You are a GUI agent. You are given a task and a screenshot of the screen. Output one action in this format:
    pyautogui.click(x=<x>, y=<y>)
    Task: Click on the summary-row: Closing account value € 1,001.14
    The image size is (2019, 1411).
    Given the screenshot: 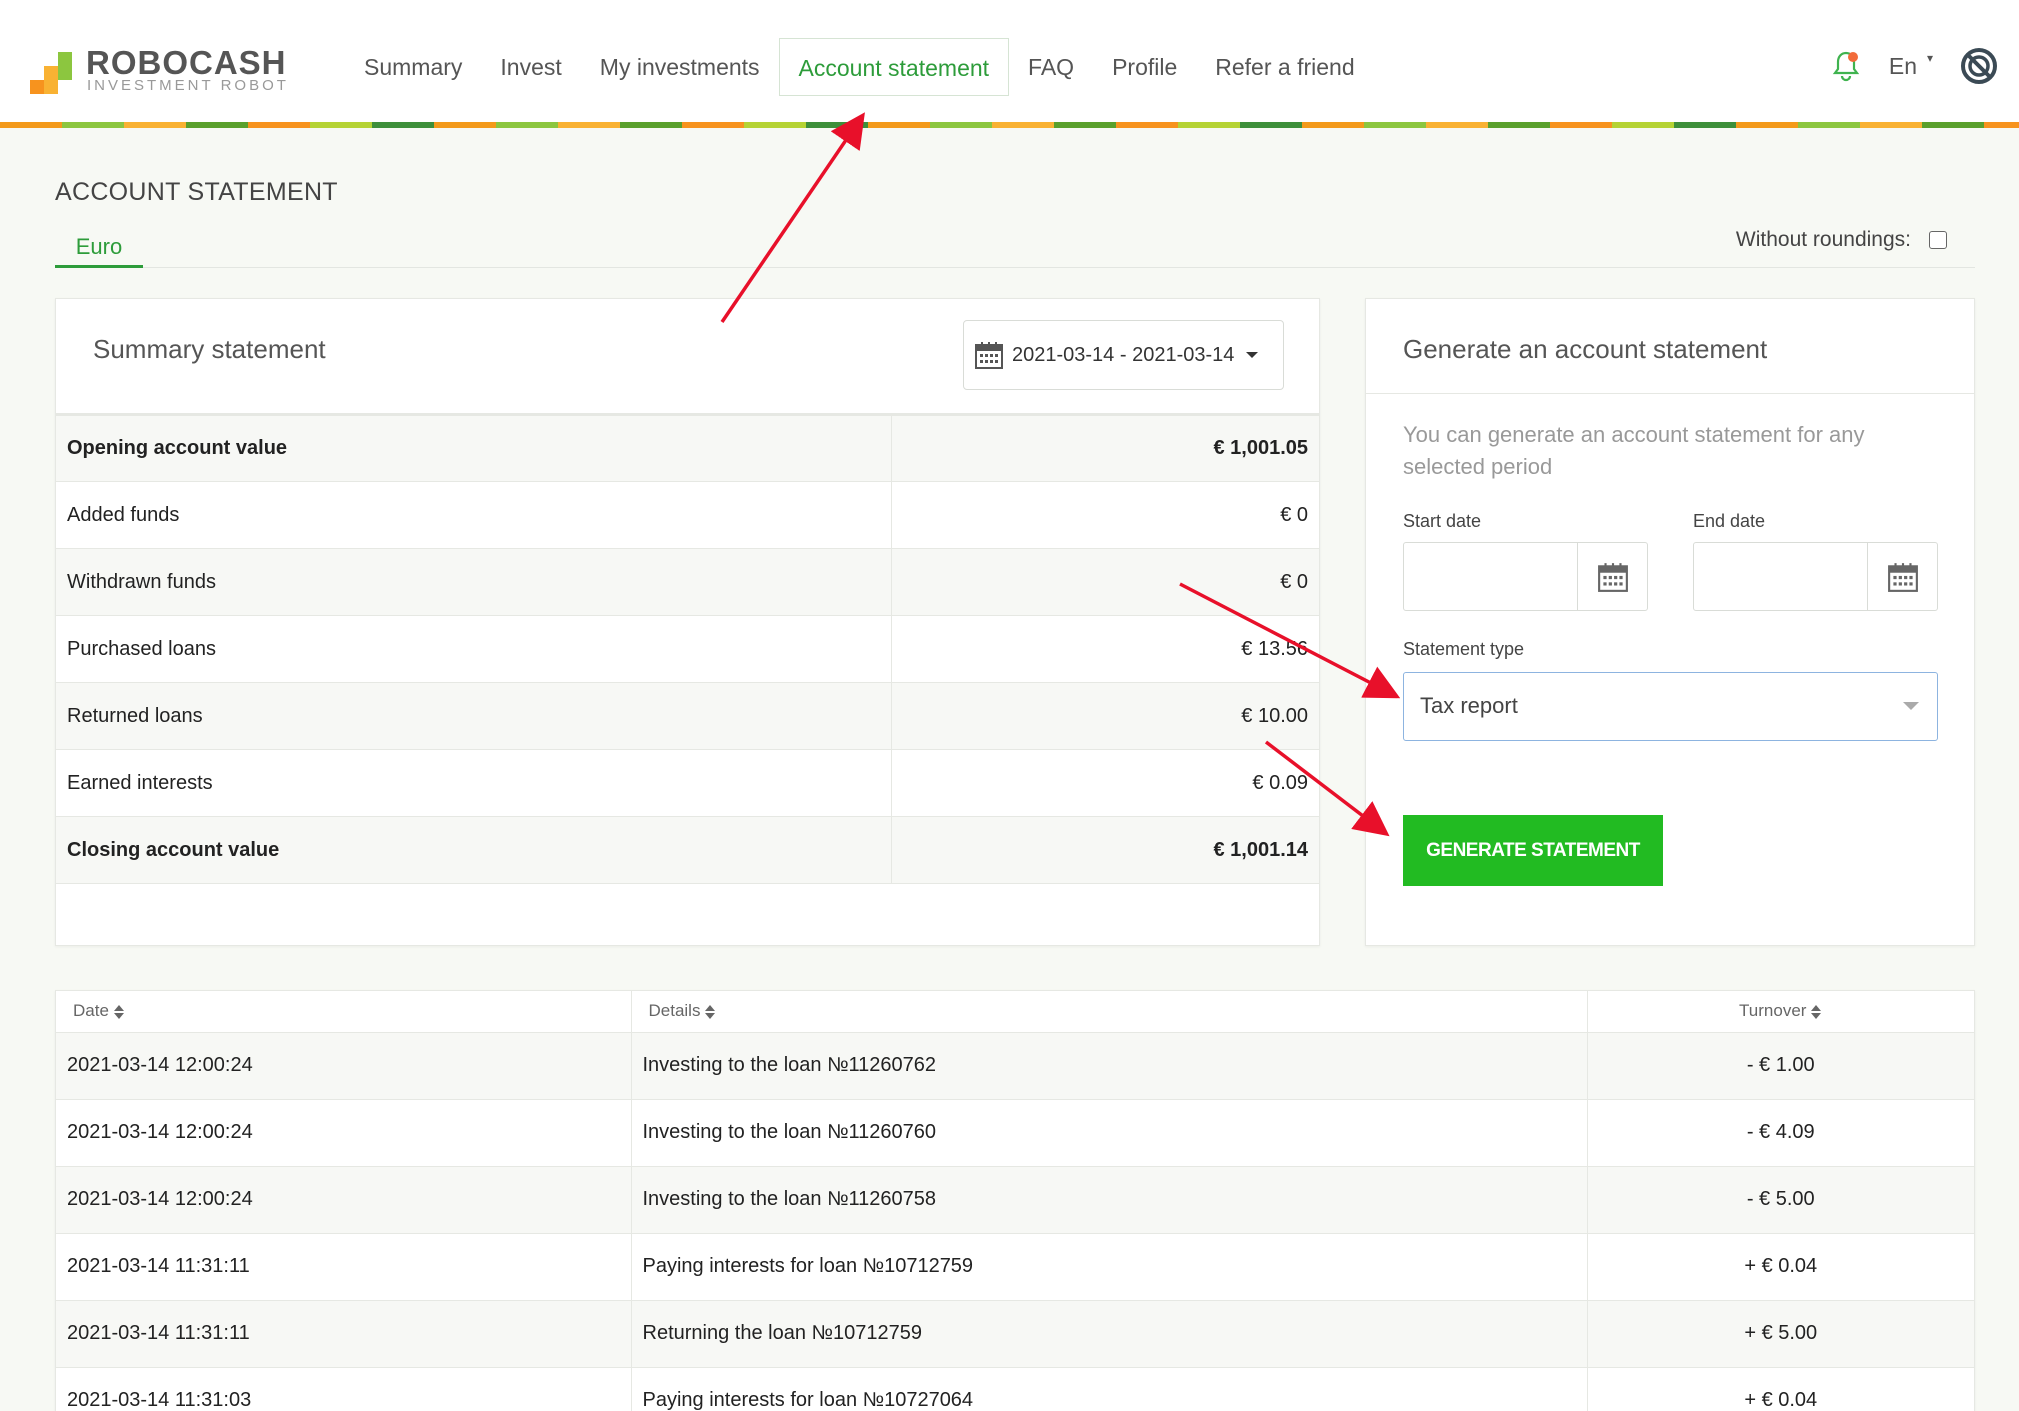 What is the action you would take?
    pyautogui.click(x=687, y=850)
    